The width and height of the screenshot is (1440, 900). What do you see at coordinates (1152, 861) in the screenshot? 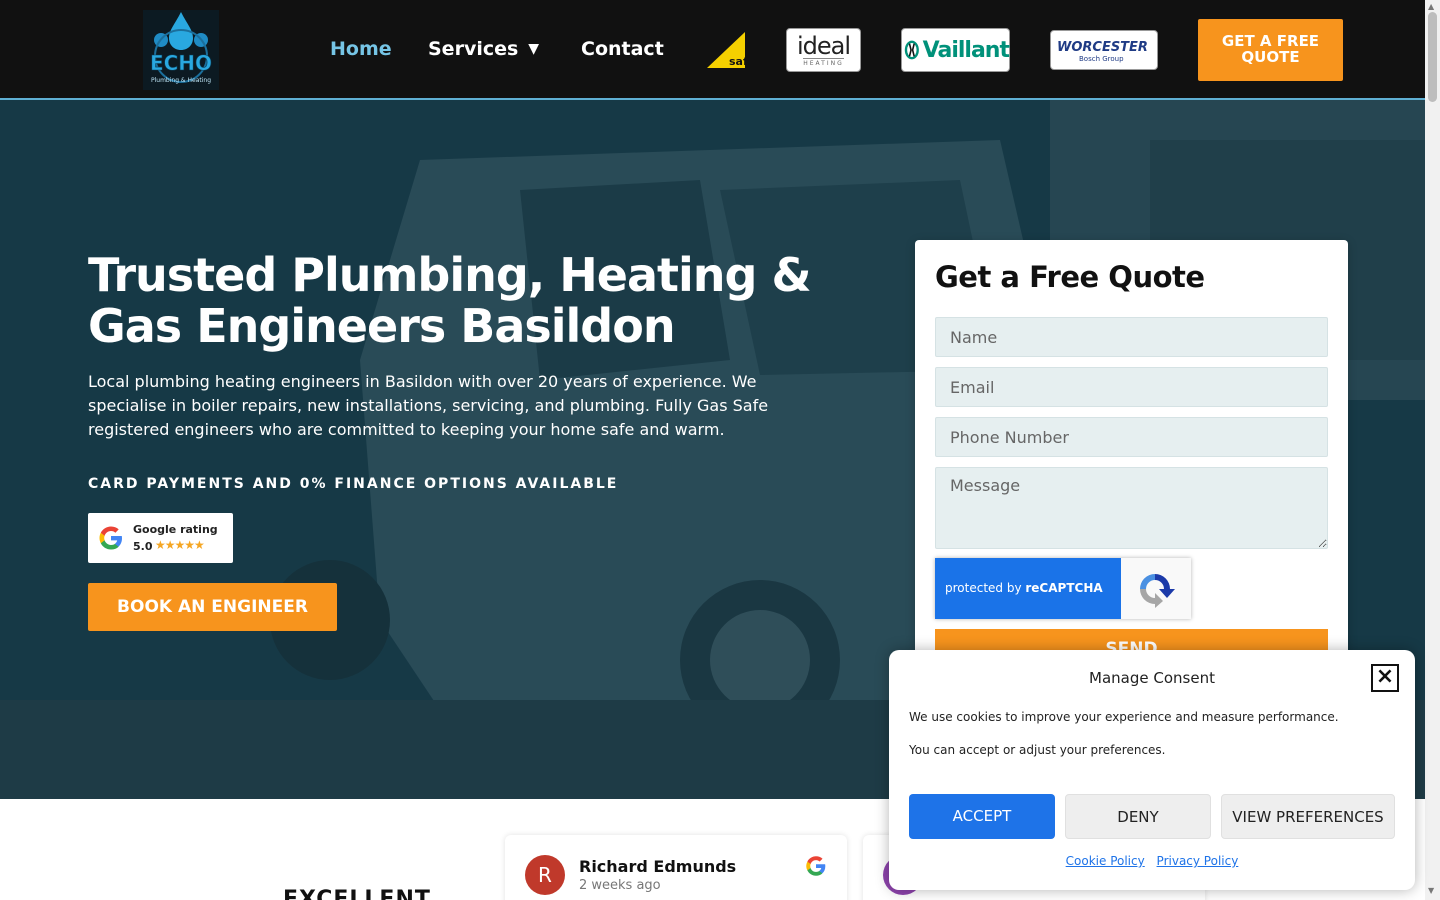
I see `consent-links: Cookie Policy Privacy Policy` at bounding box center [1152, 861].